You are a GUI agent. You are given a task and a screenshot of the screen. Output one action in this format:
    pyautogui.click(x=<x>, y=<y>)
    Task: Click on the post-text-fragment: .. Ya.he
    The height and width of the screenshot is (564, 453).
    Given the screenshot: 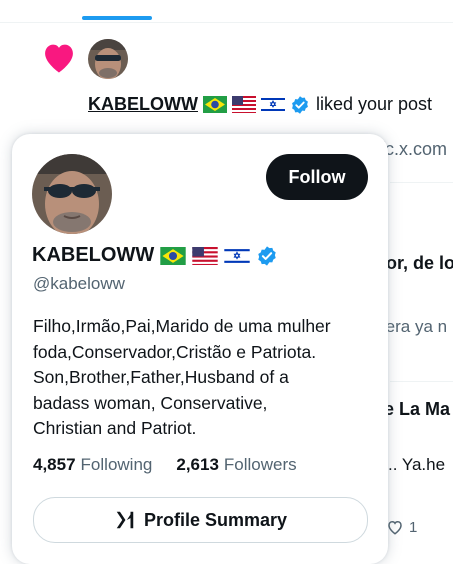 What is the action you would take?
    pyautogui.click(x=417, y=464)
    